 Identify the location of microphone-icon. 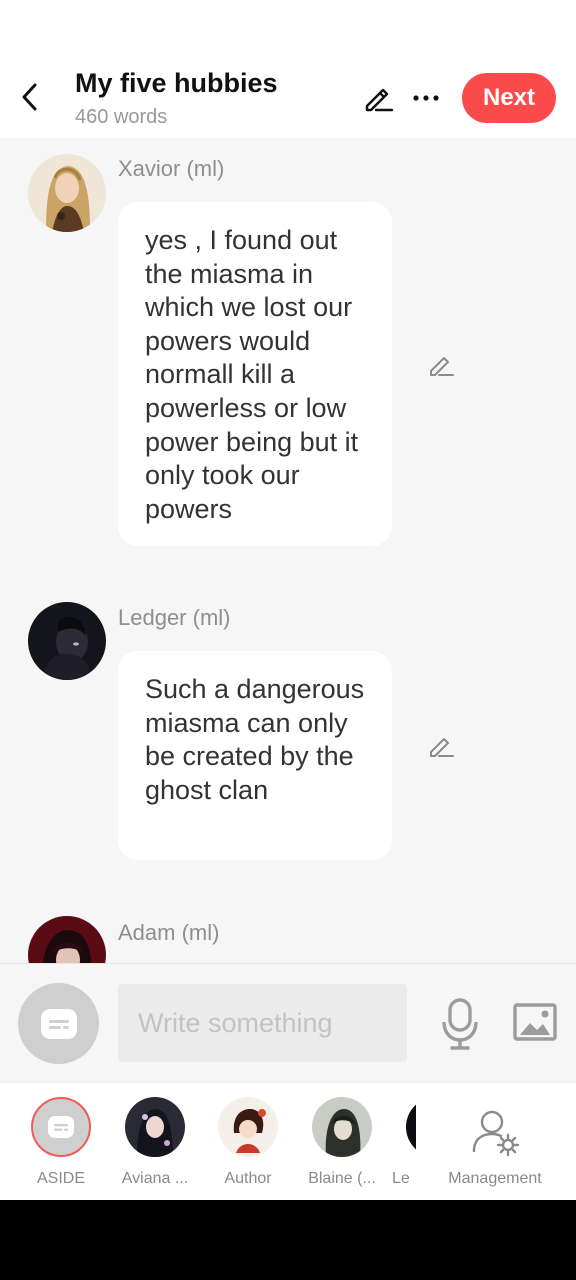
(460, 1024).